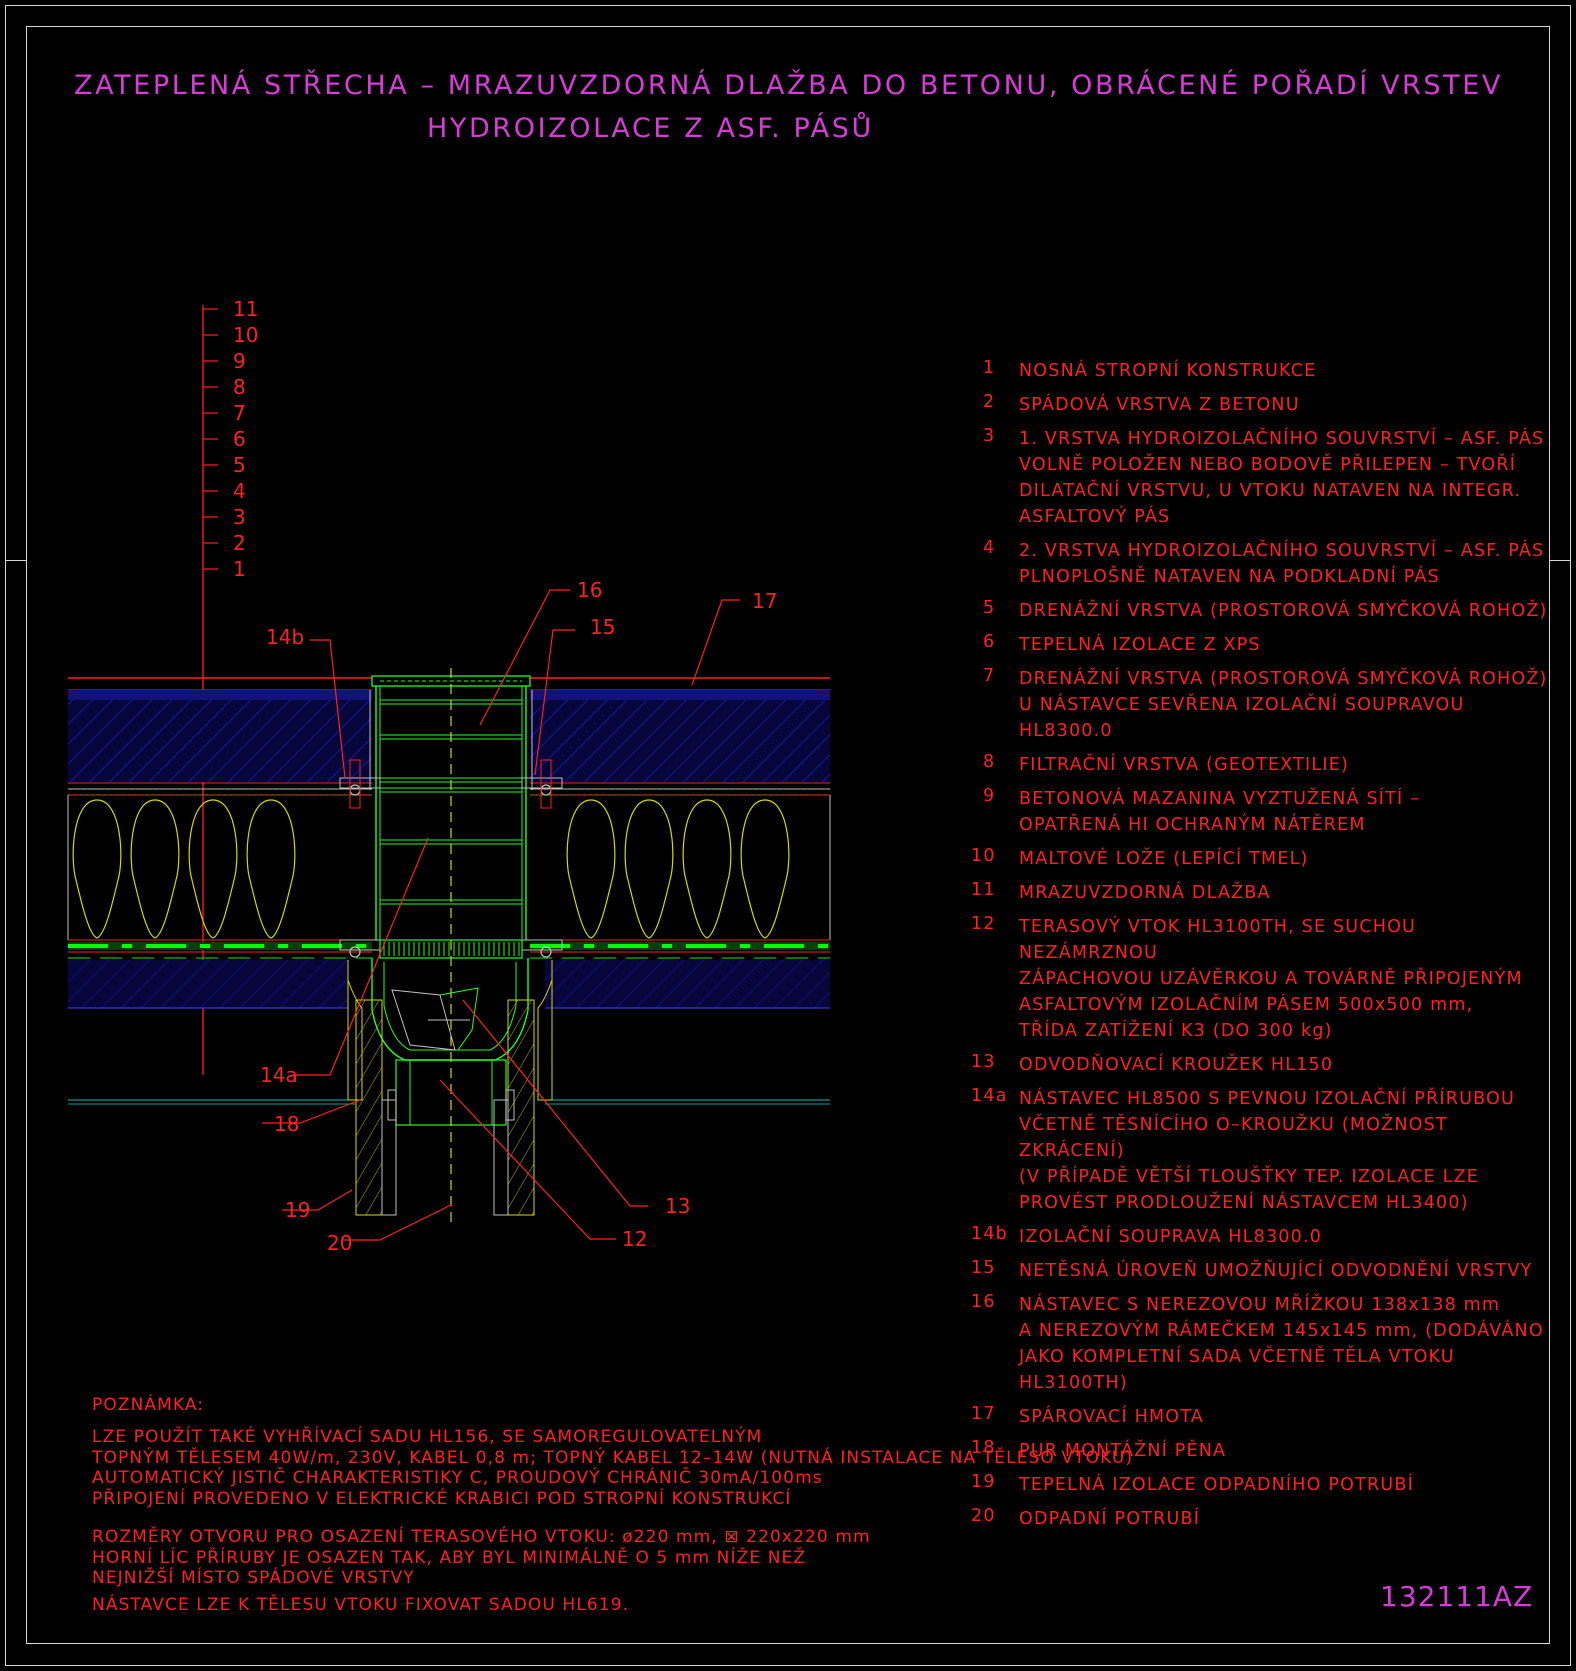  What do you see at coordinates (983, 1516) in the screenshot?
I see `legend-number: 20` at bounding box center [983, 1516].